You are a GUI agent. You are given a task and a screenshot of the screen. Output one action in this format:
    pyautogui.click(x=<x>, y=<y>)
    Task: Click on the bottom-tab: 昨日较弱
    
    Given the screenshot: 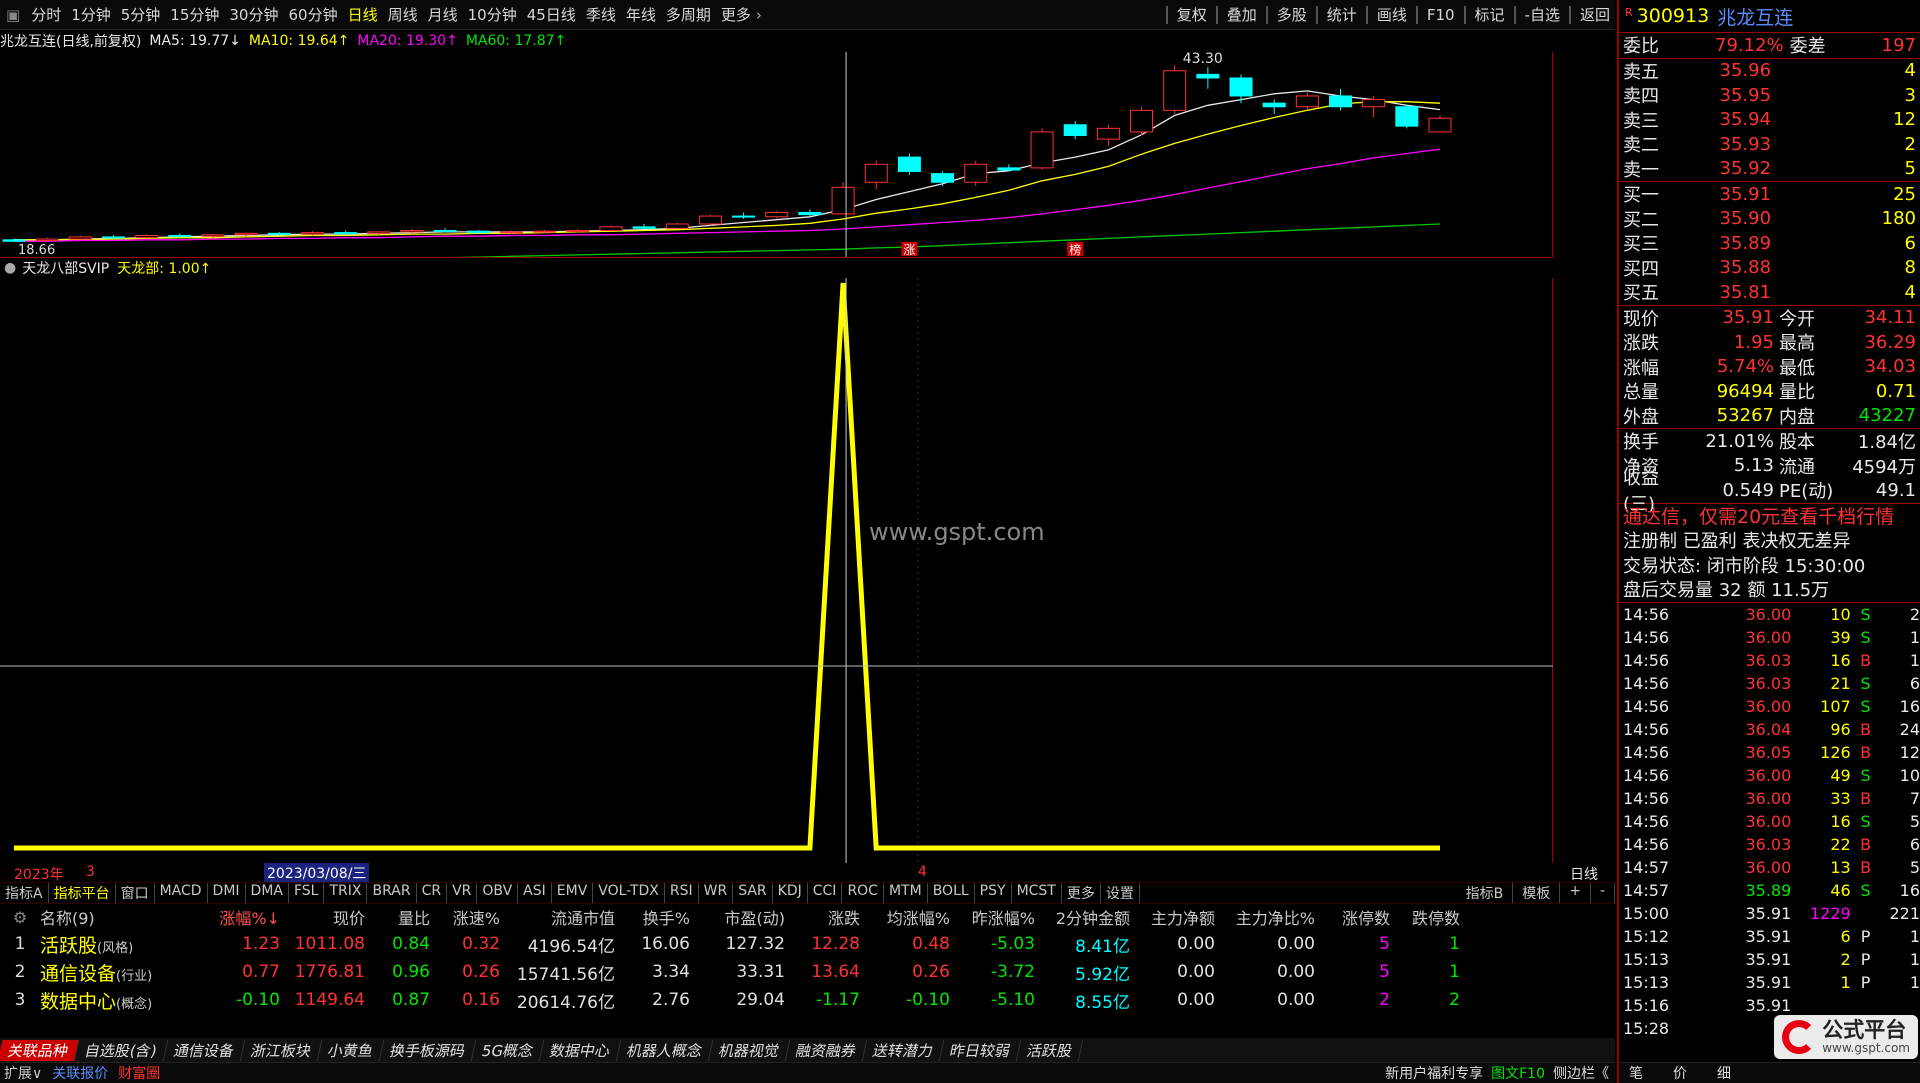 What is the action you would take?
    pyautogui.click(x=980, y=1050)
    